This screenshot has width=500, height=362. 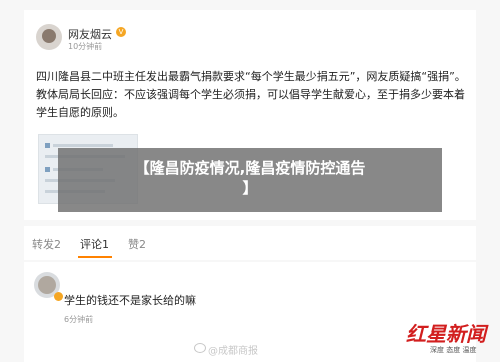 What do you see at coordinates (46, 244) in the screenshot?
I see `repost-button: 转发2` at bounding box center [46, 244].